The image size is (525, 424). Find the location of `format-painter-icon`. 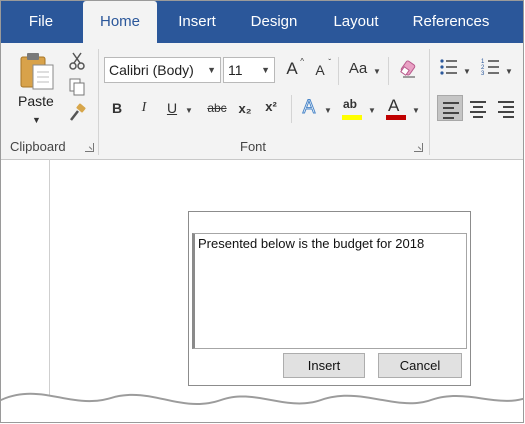

format-painter-icon is located at coordinates (77, 113).